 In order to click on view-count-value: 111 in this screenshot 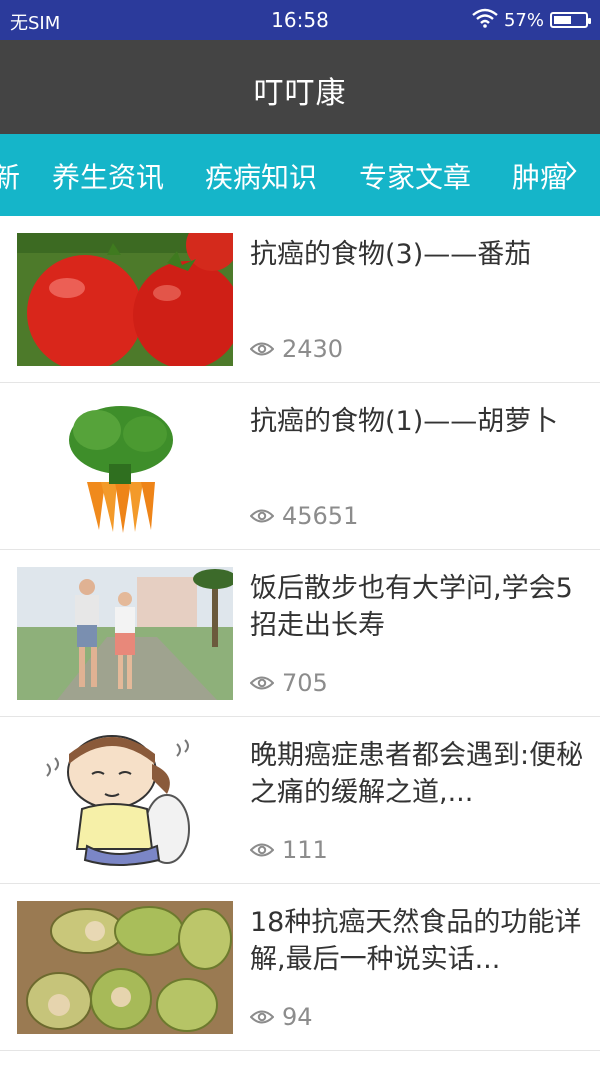, I will do `click(305, 850)`.